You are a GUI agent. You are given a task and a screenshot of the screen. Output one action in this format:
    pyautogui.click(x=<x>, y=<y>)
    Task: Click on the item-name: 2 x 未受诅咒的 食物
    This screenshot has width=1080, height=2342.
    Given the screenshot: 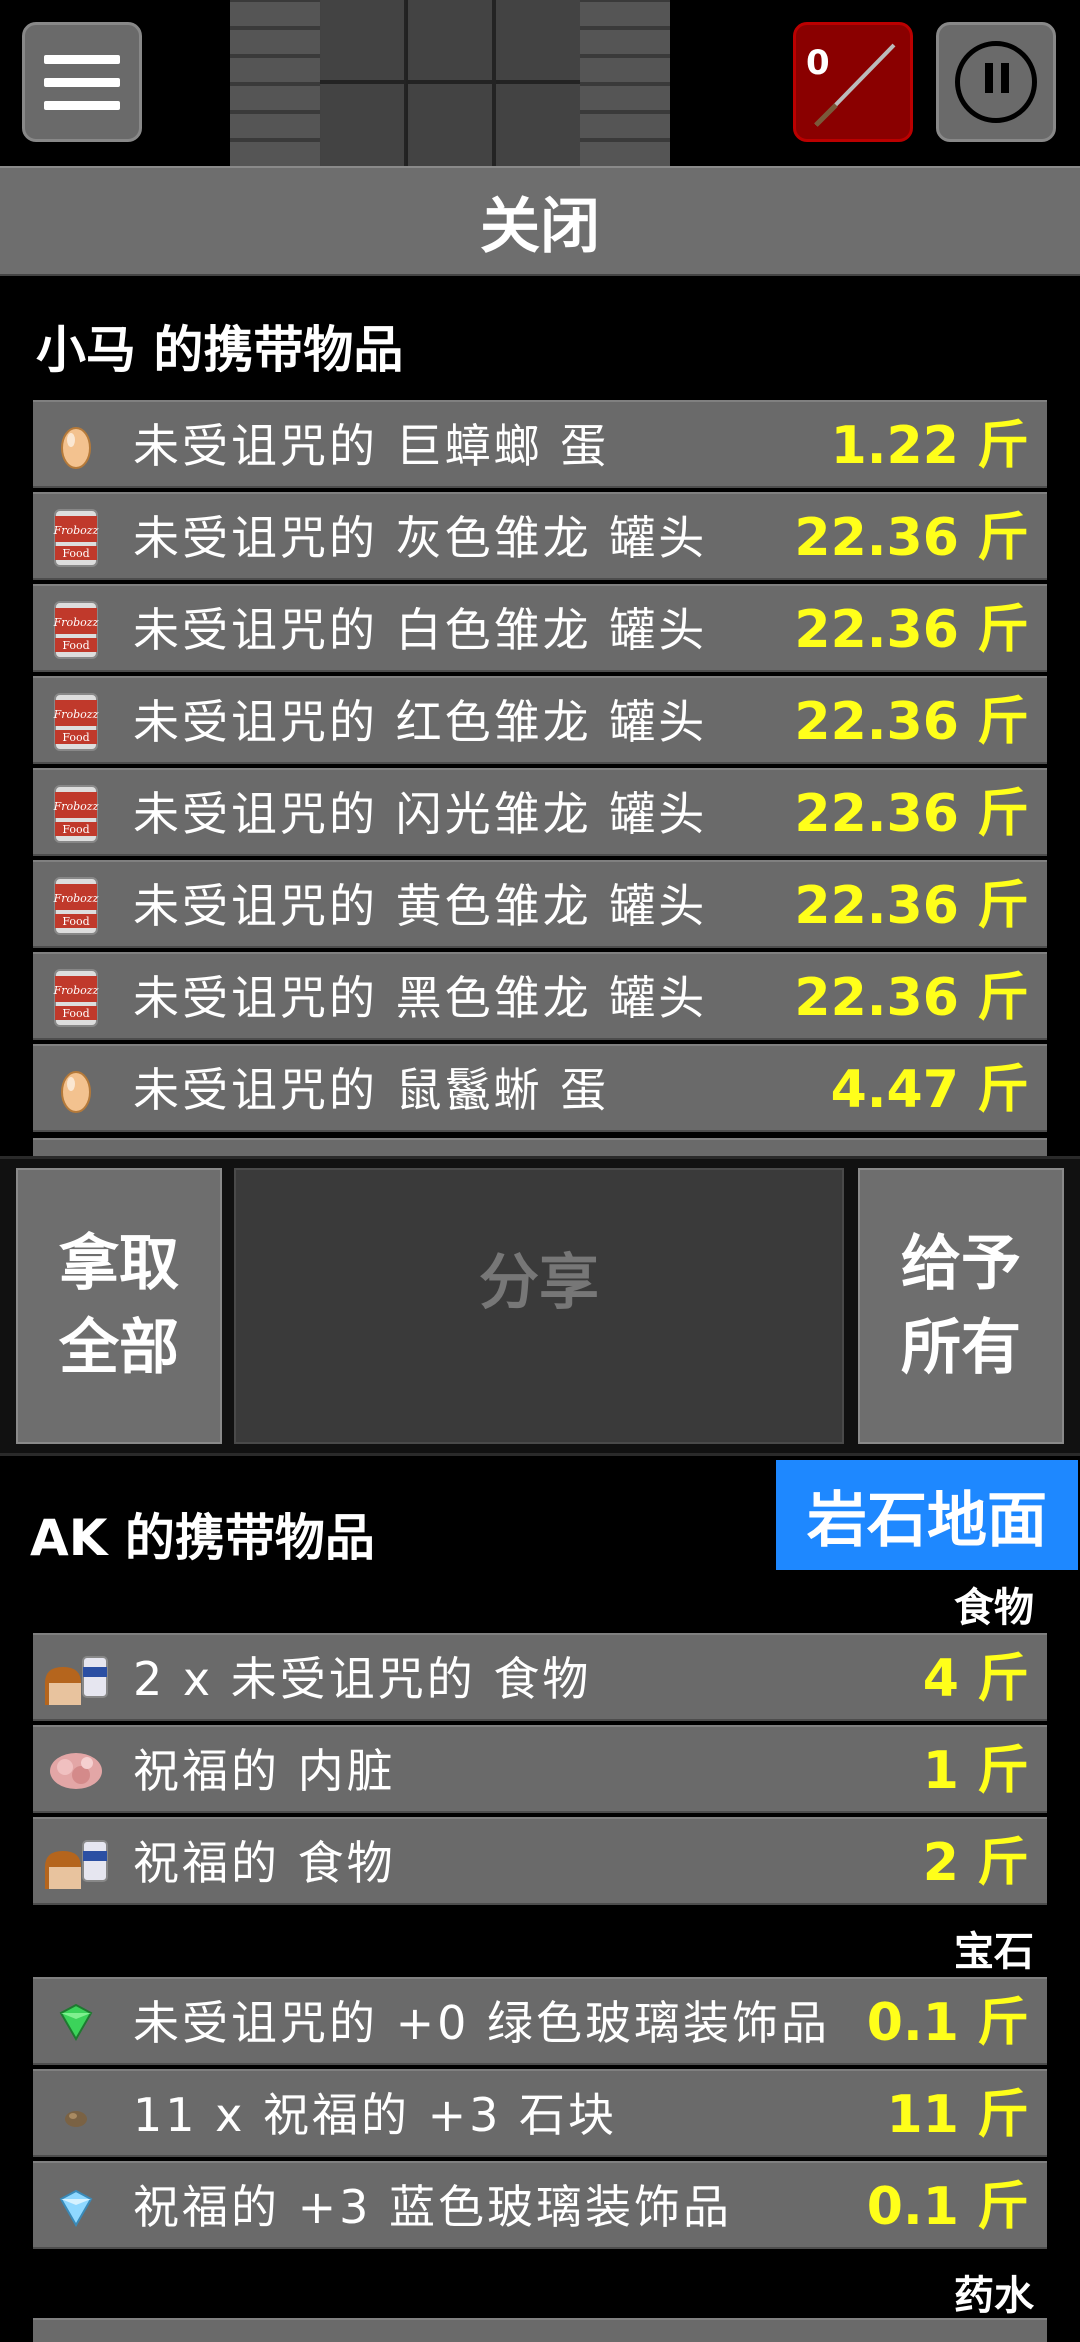 What is the action you would take?
    pyautogui.click(x=362, y=1679)
    